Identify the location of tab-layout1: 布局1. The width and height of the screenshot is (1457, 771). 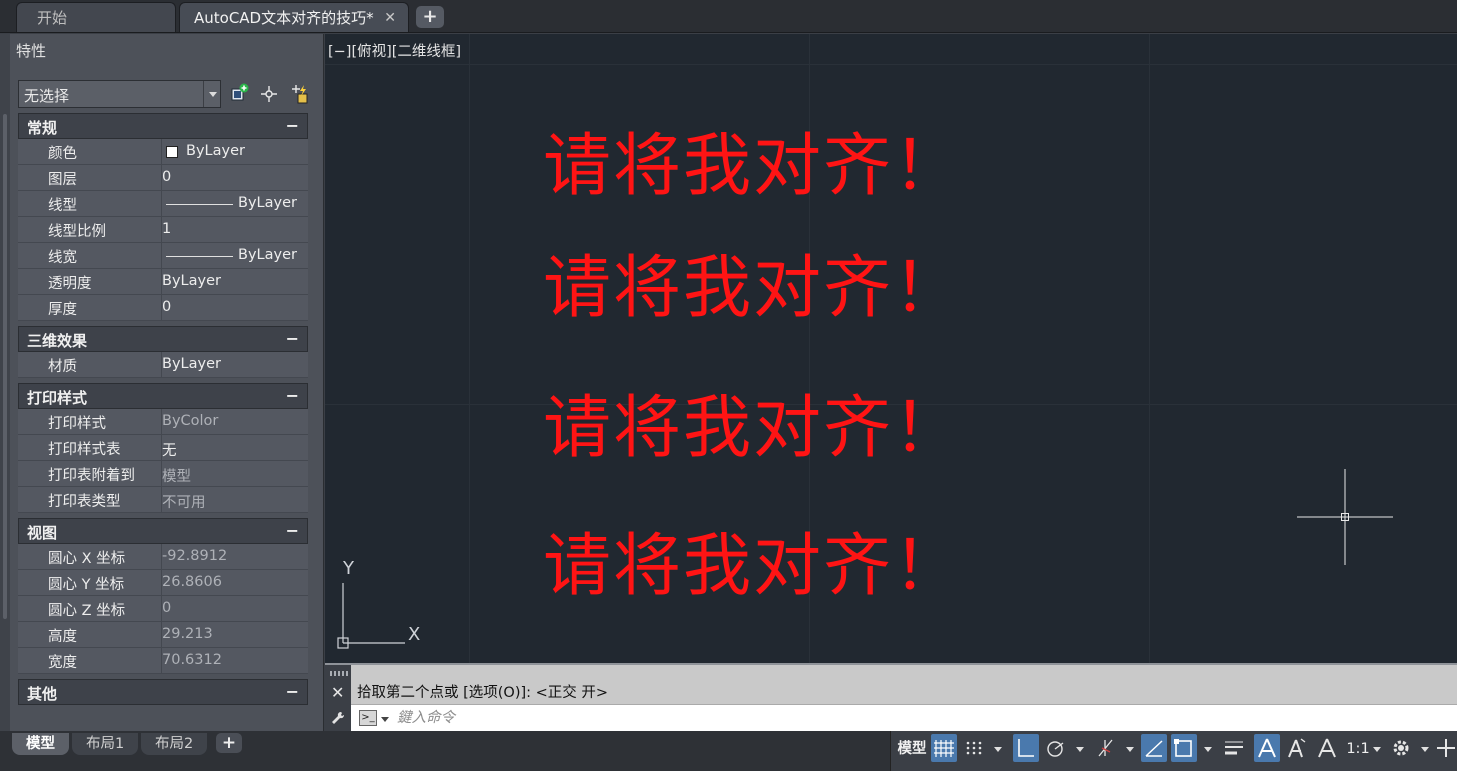
(105, 744).